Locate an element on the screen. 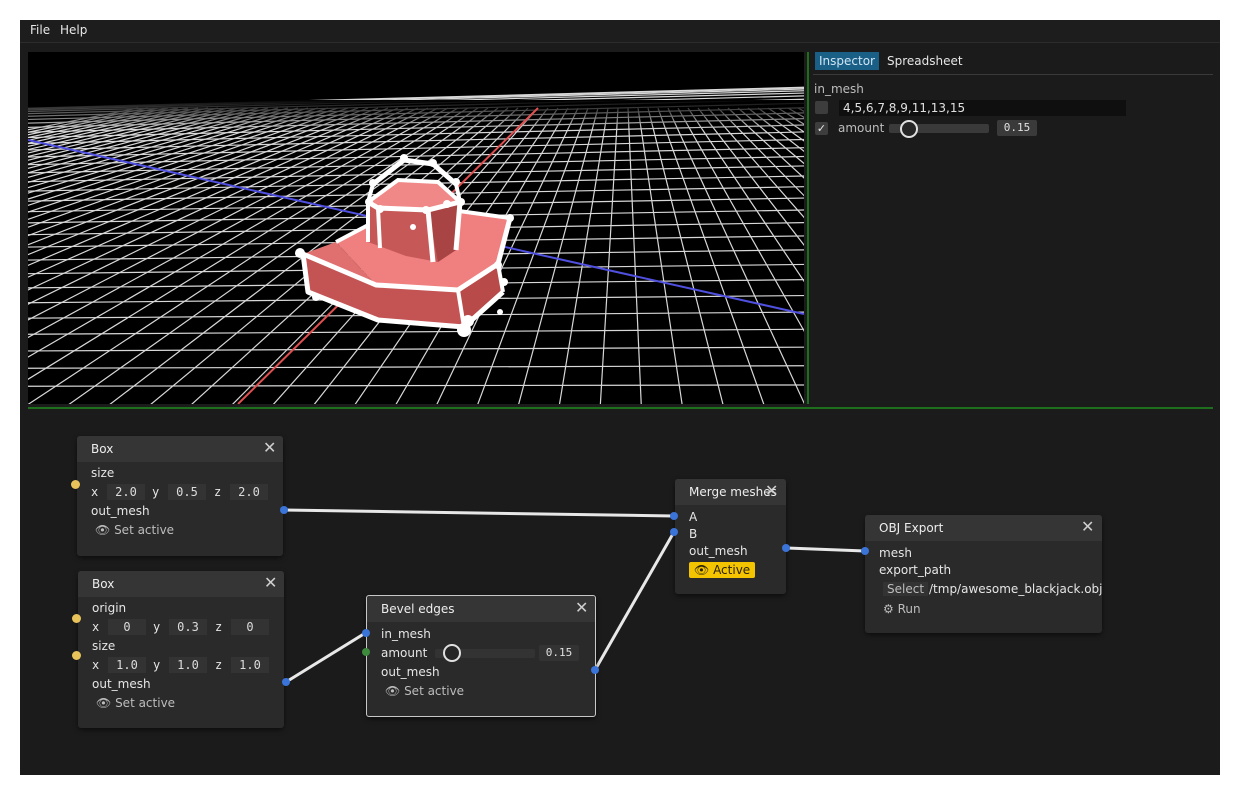 The height and width of the screenshot is (795, 1240). origin-x-field: 0 is located at coordinates (127, 627).